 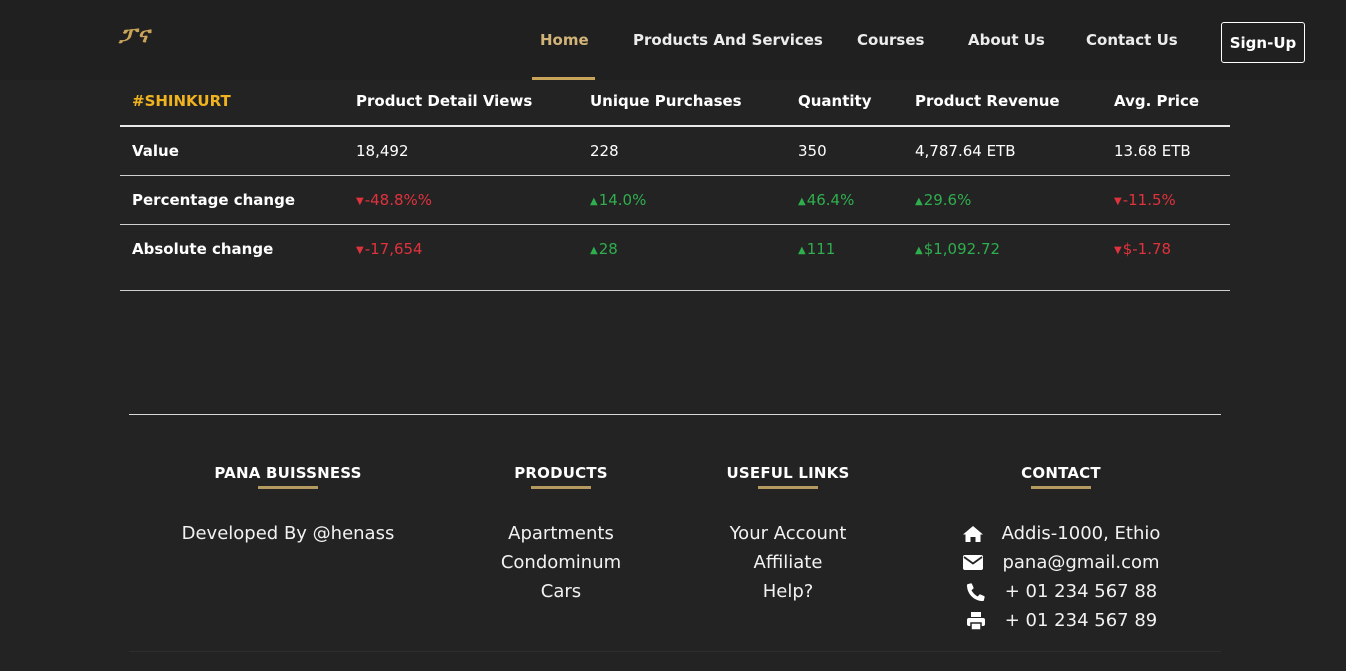 I want to click on trend-value: 28, so click(x=608, y=249).